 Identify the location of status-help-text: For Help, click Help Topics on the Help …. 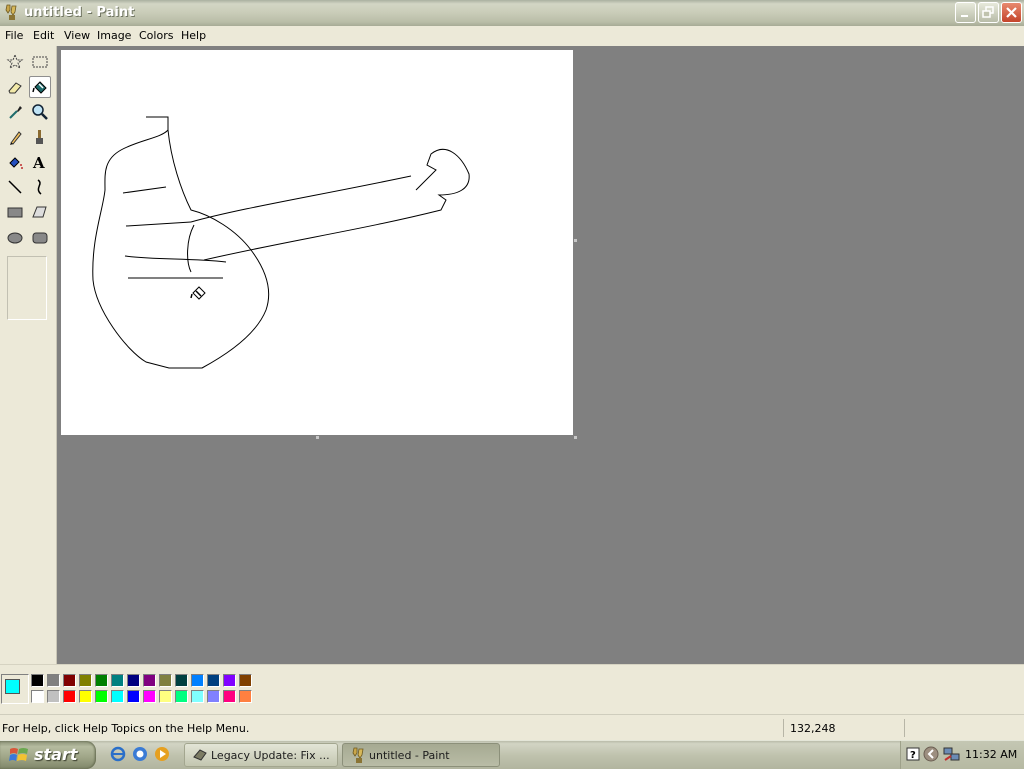
(126, 728).